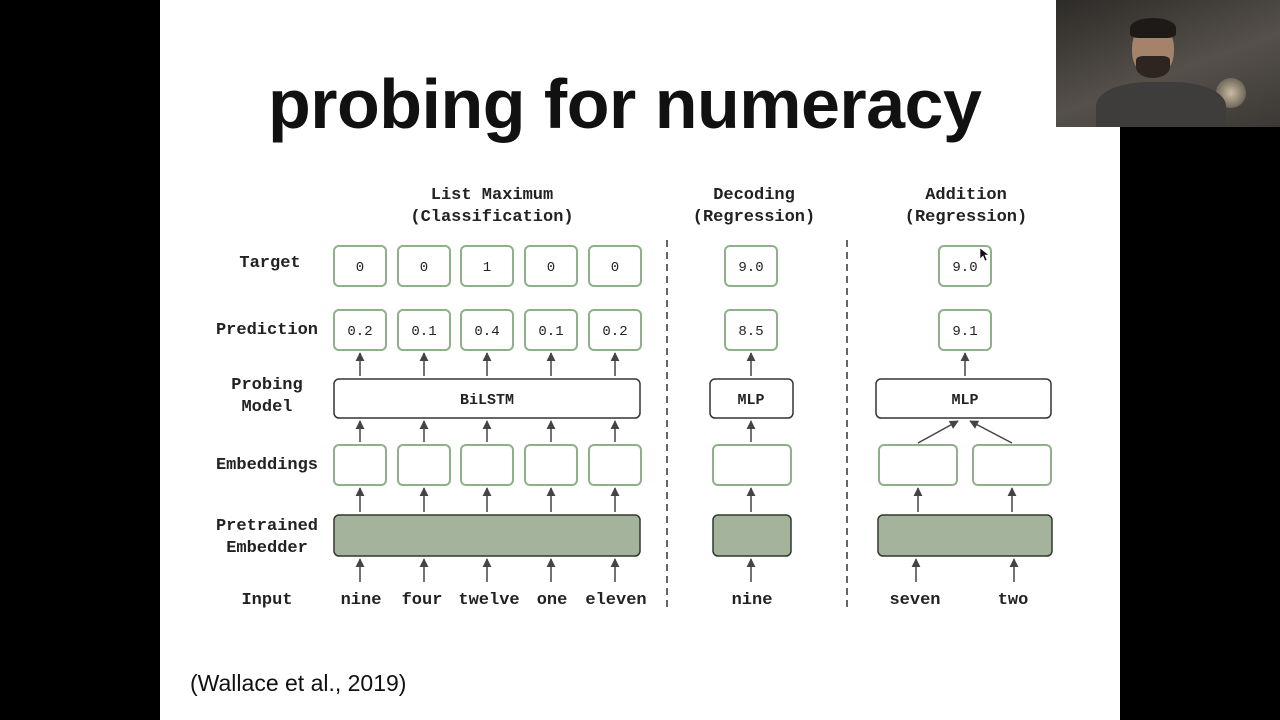 This screenshot has height=720, width=1280. I want to click on citation: (Wallace et al., 2019), so click(298, 683).